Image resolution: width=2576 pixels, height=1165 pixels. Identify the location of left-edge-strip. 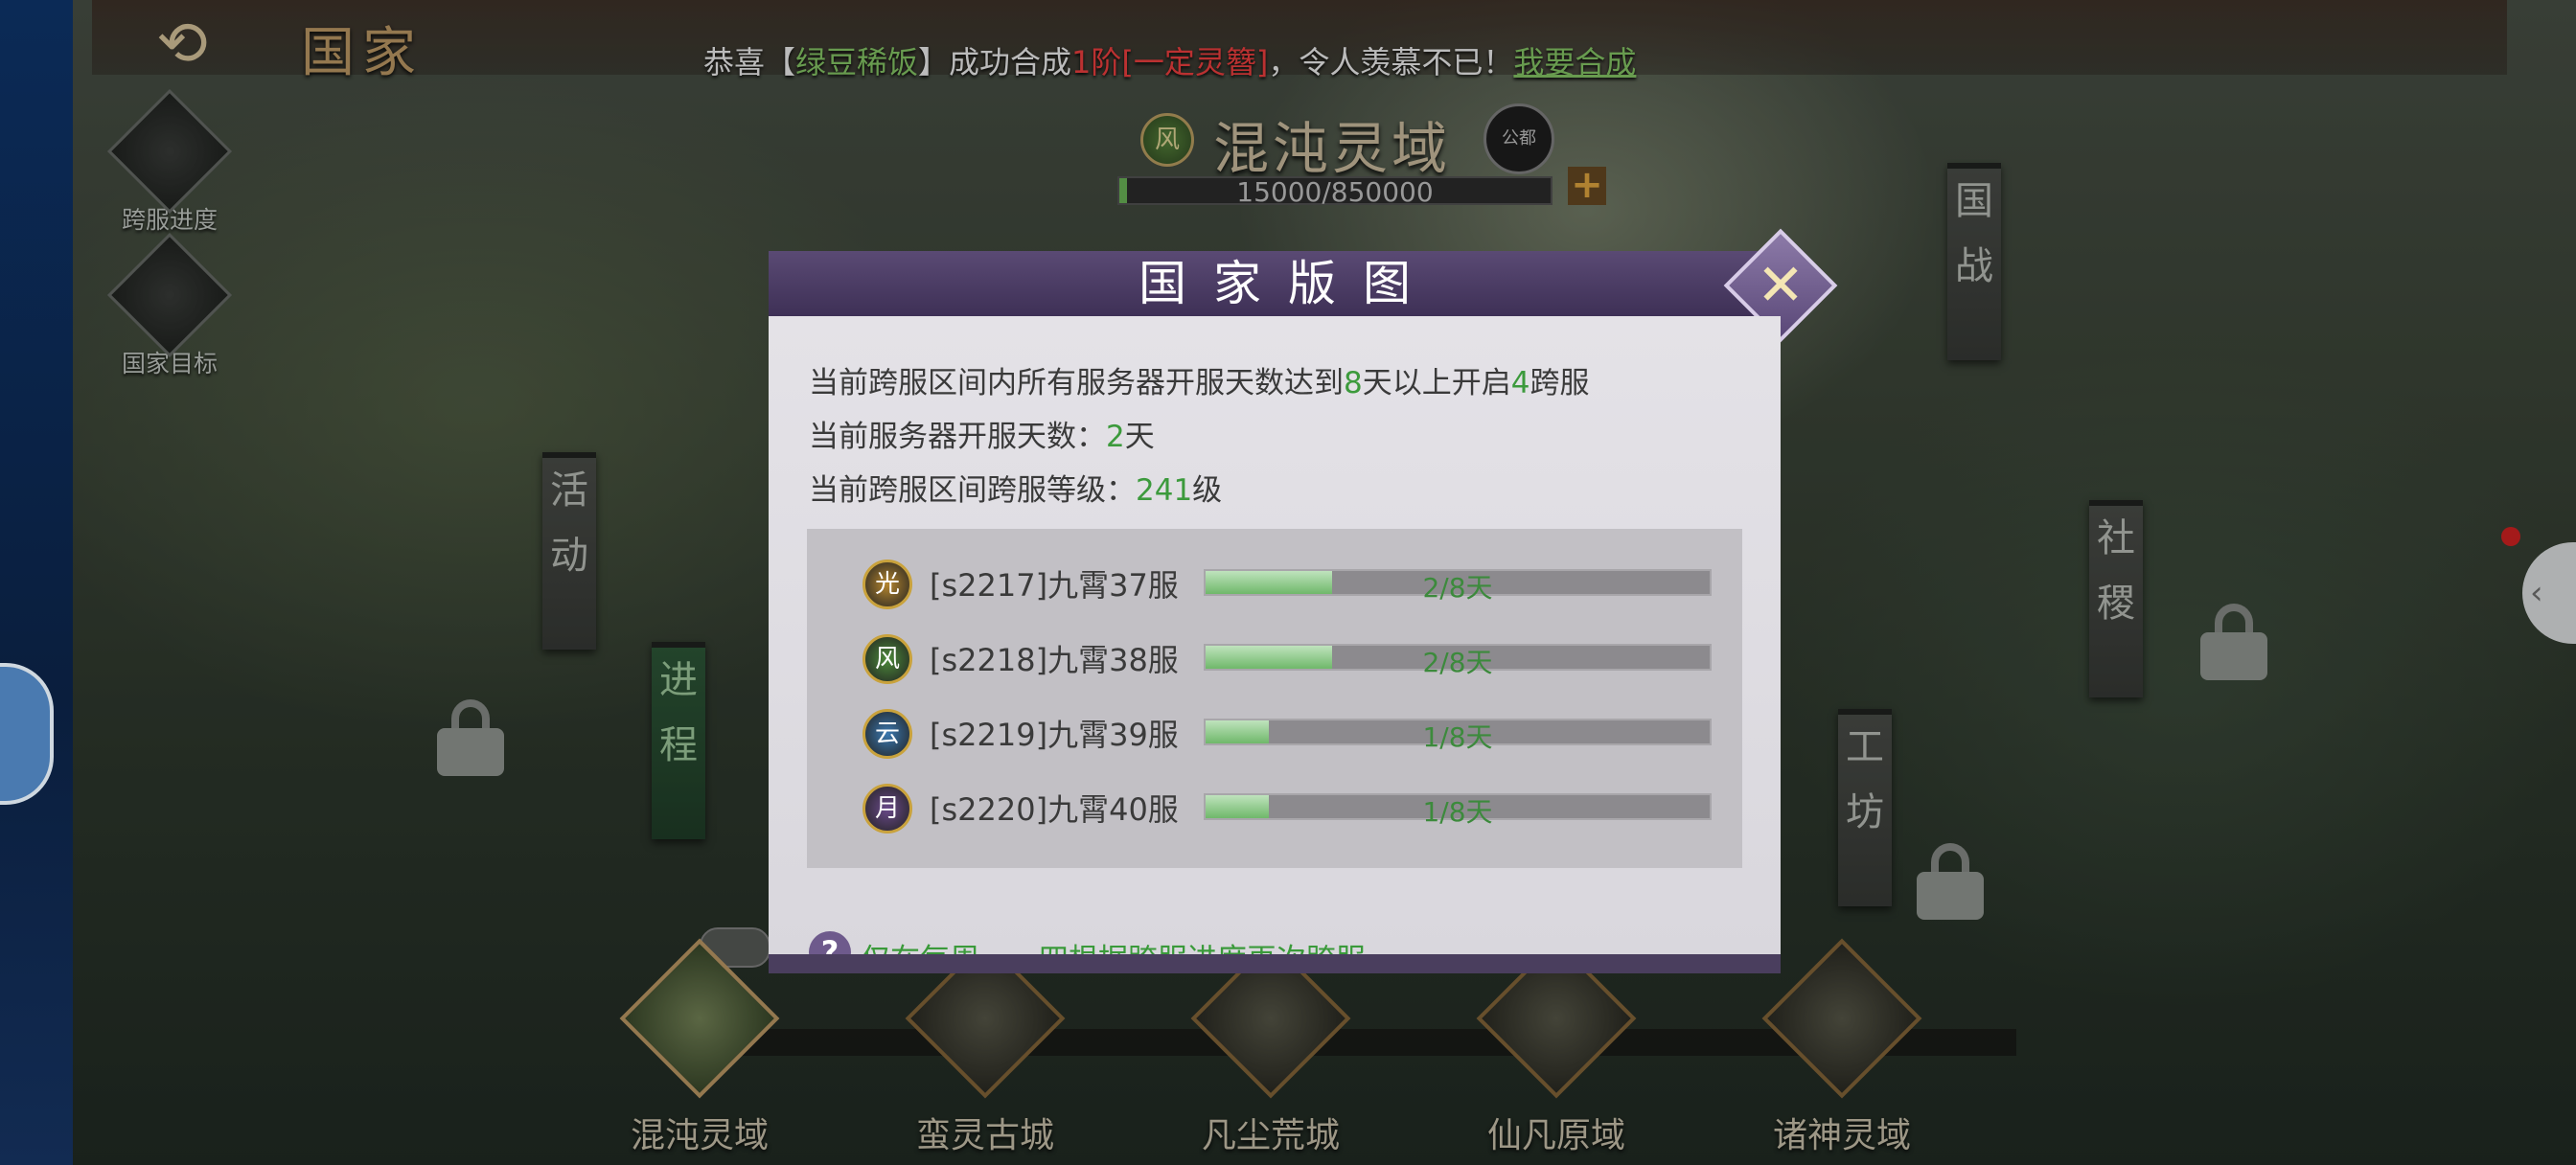
(36, 582).